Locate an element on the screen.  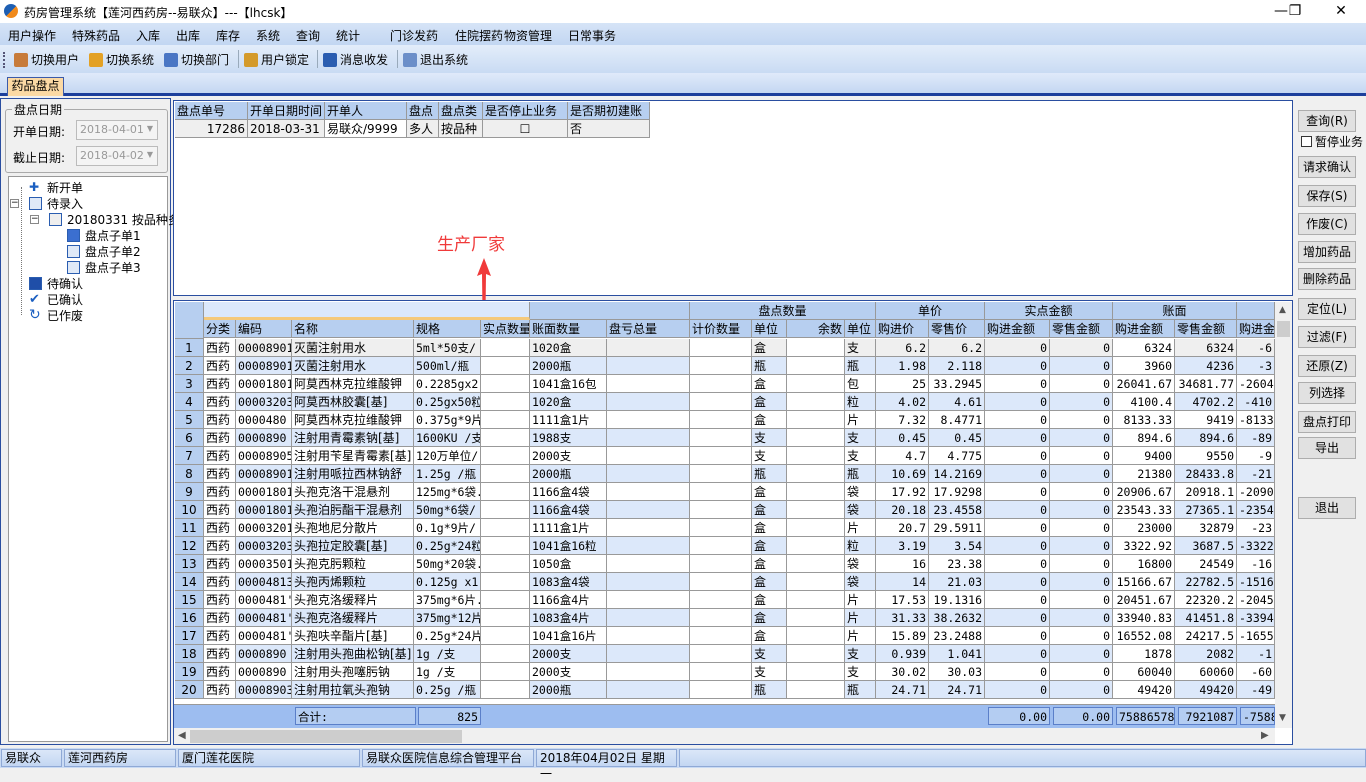
grid-cell: 21.03 is located at coordinates (957, 582).